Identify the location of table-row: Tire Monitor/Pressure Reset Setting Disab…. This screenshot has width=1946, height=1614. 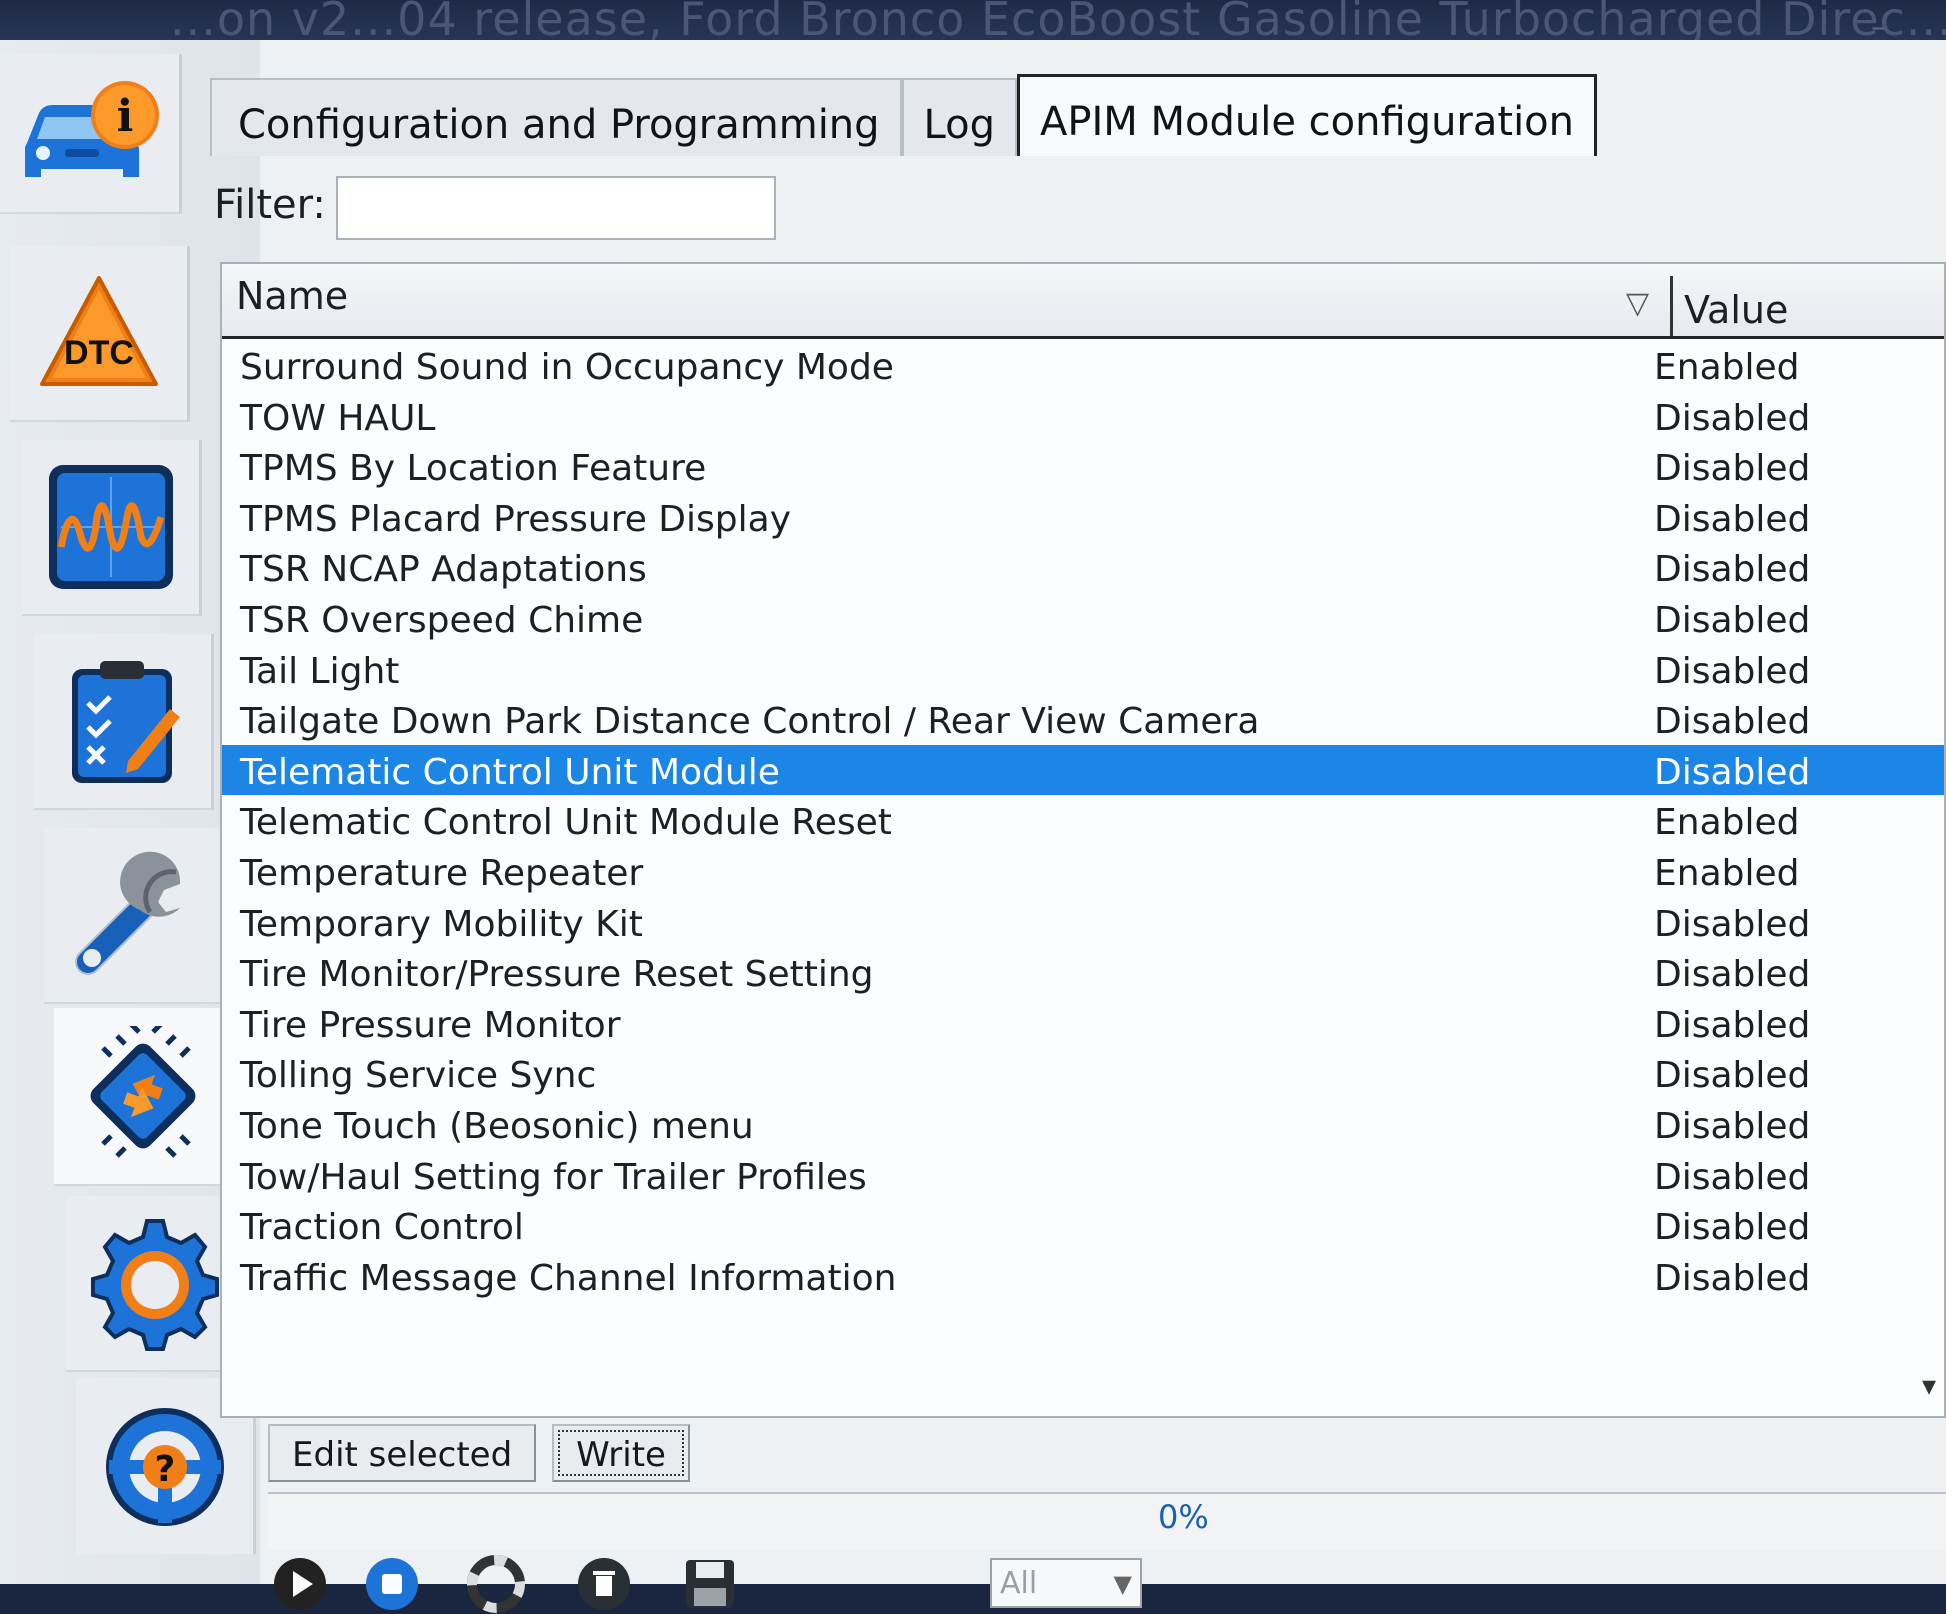
(1083, 972).